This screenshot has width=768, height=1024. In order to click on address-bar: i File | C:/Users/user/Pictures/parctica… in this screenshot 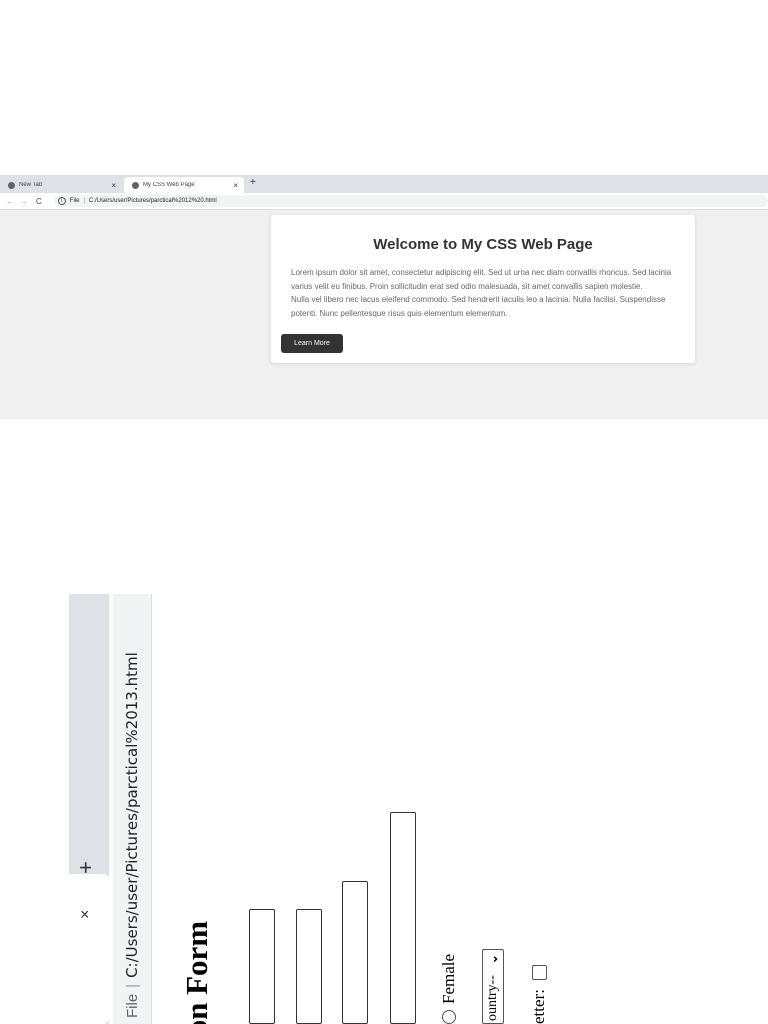, I will do `click(410, 201)`.